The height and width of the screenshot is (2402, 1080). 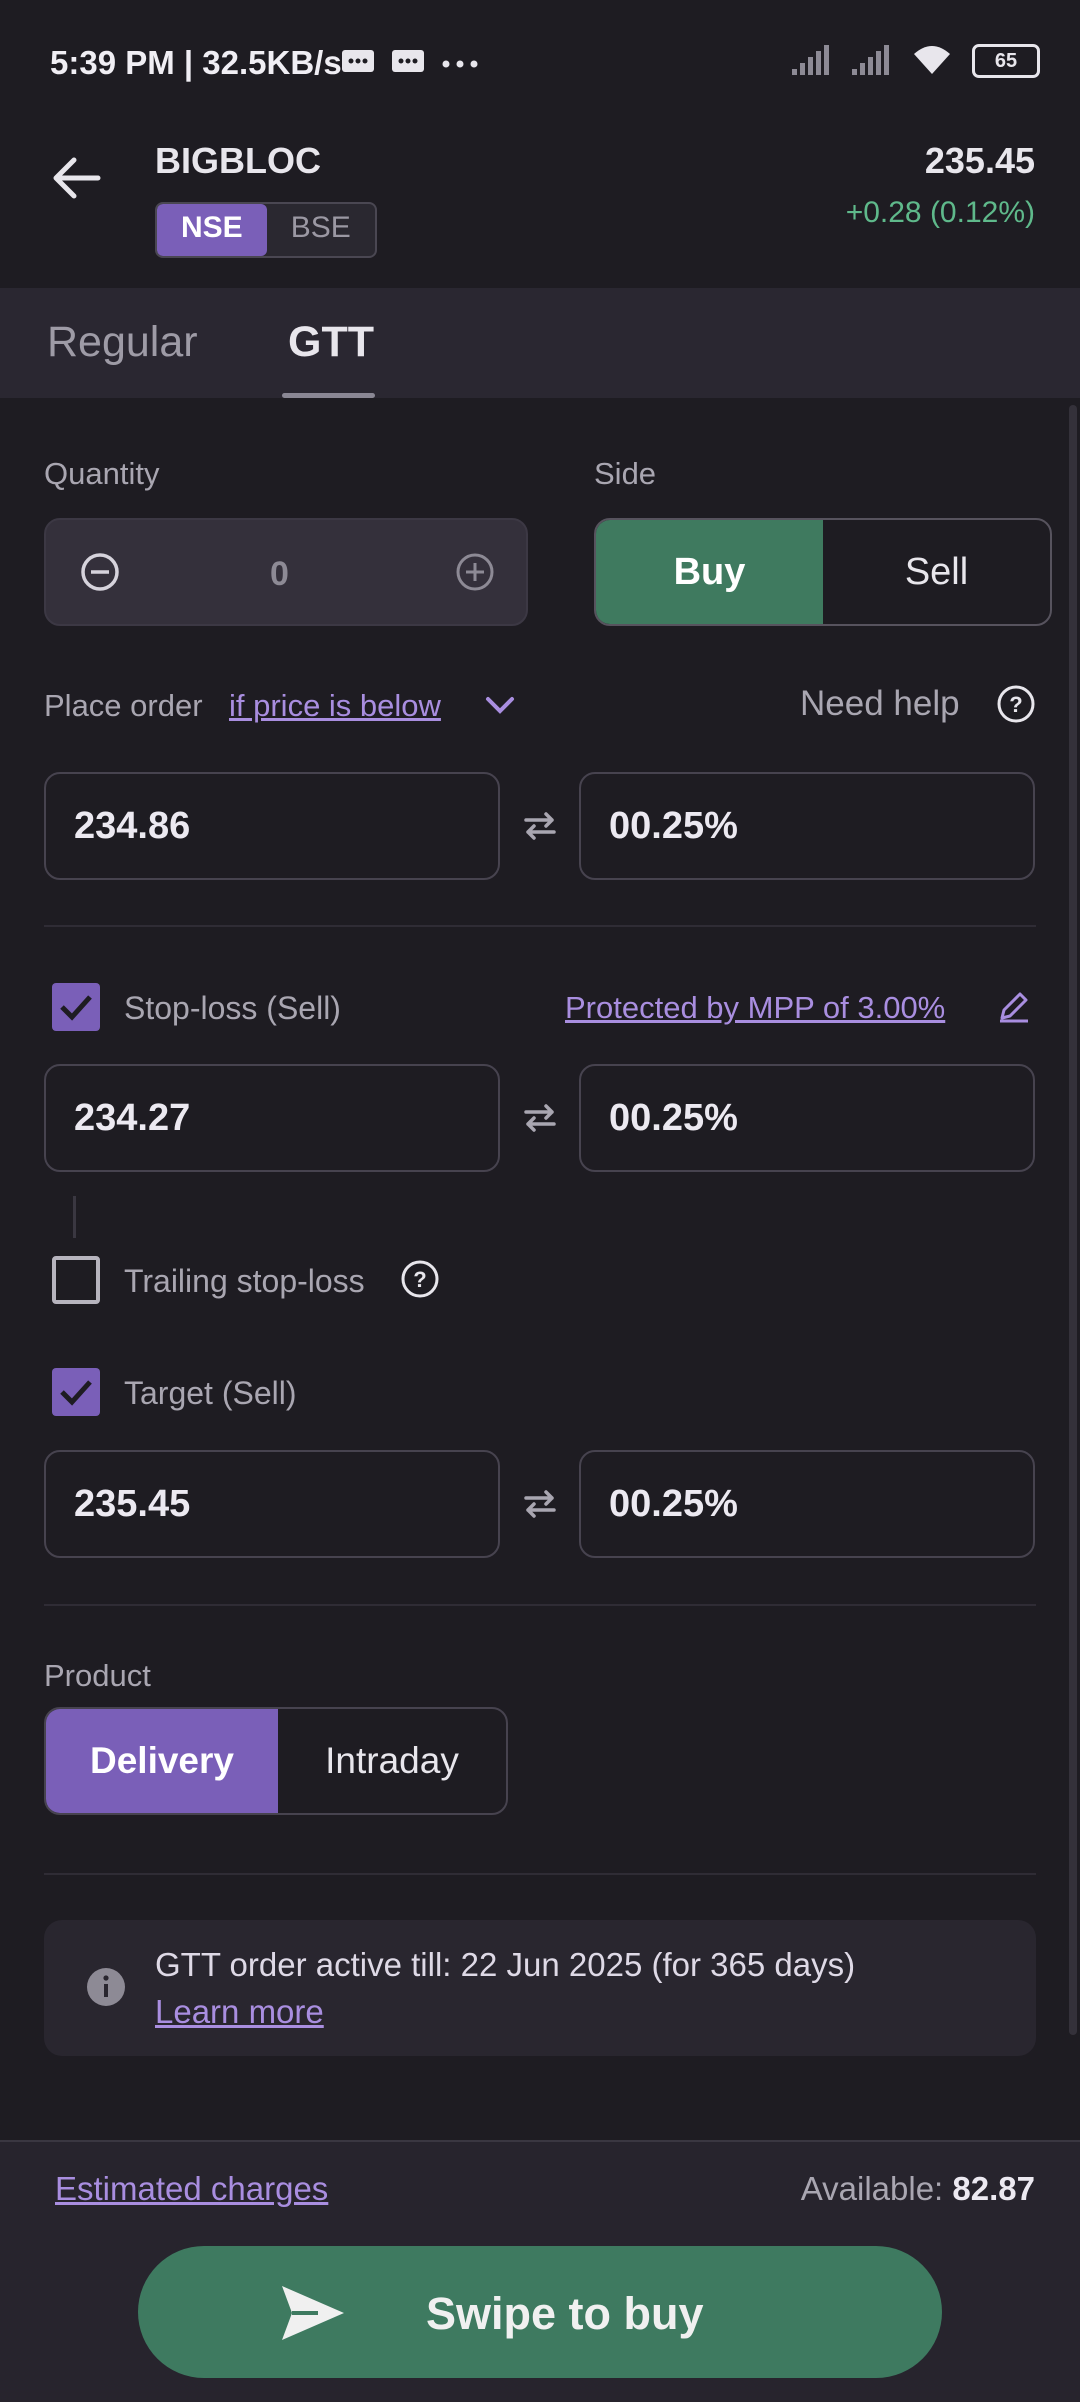 I want to click on buy-button: Buy, so click(x=709, y=572).